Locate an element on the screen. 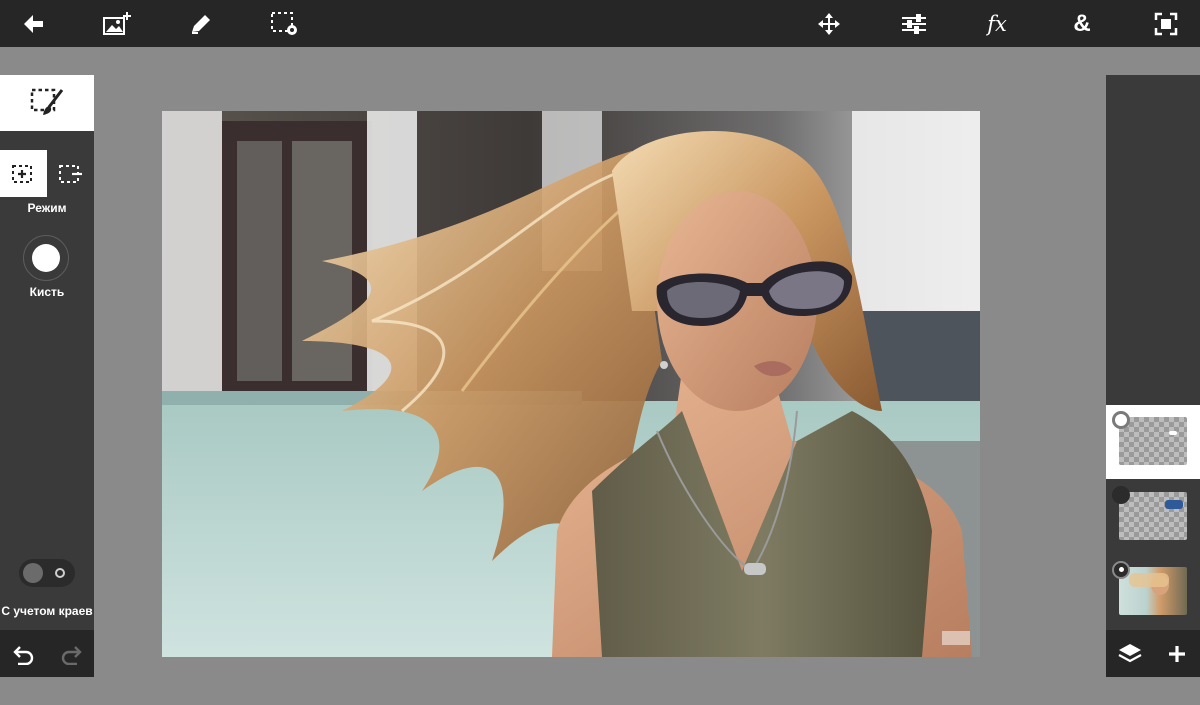 The height and width of the screenshot is (705, 1200). selection-brush-tool is located at coordinates (47, 103).